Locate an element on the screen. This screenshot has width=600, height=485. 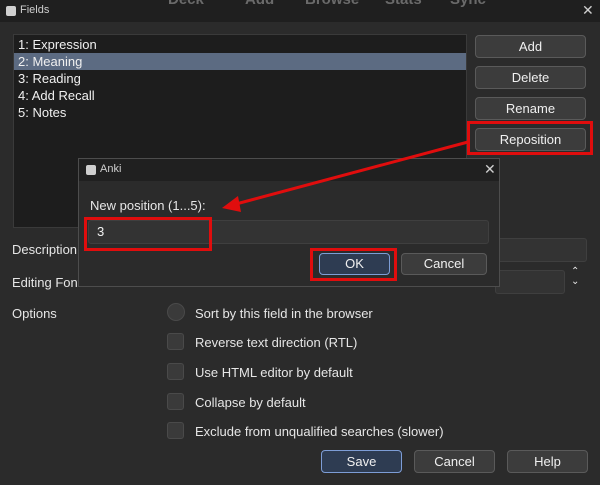
arrow-annotation is located at coordinates (345, 176).